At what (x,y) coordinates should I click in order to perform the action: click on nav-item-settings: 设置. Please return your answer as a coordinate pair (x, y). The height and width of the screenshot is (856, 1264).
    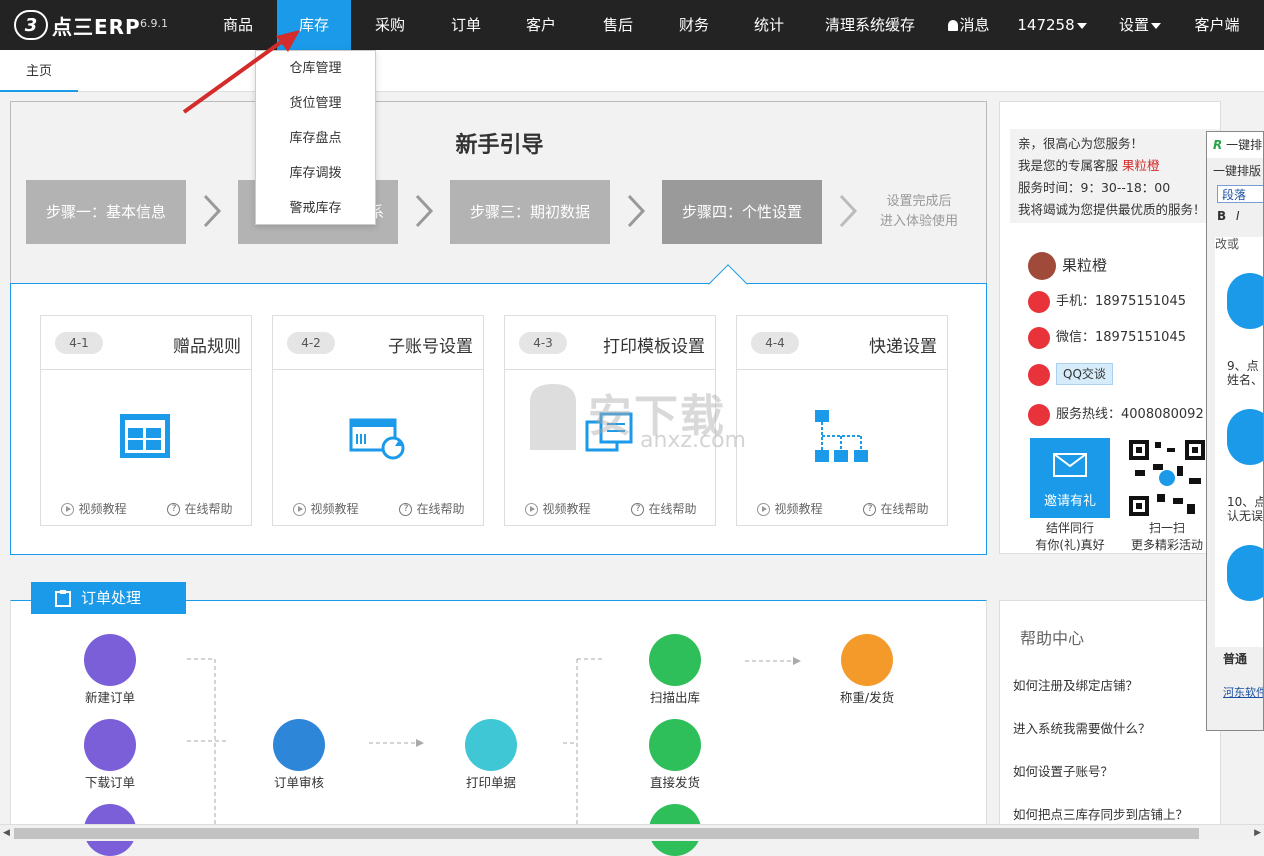
    Looking at the image, I should click on (1140, 25).